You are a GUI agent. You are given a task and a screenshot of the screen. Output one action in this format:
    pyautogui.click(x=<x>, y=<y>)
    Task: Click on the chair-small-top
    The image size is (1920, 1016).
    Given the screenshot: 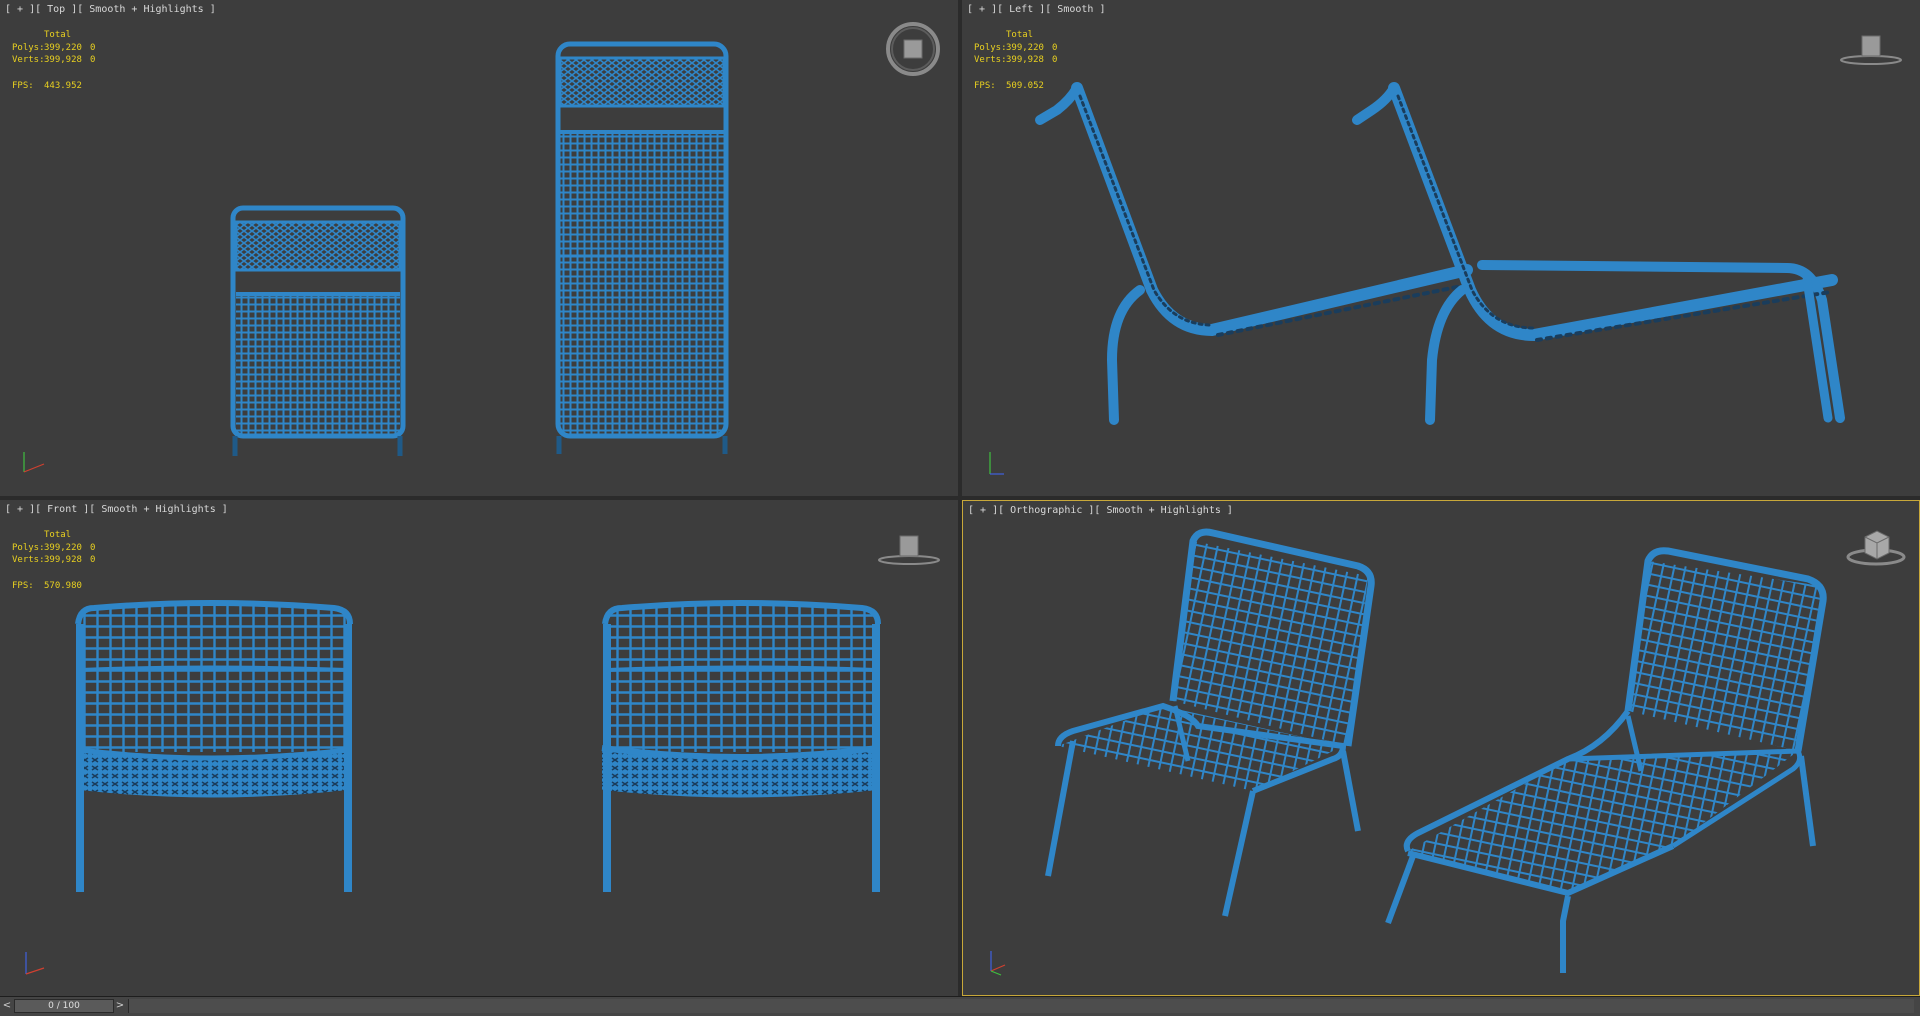 What is the action you would take?
    pyautogui.click(x=318, y=330)
    